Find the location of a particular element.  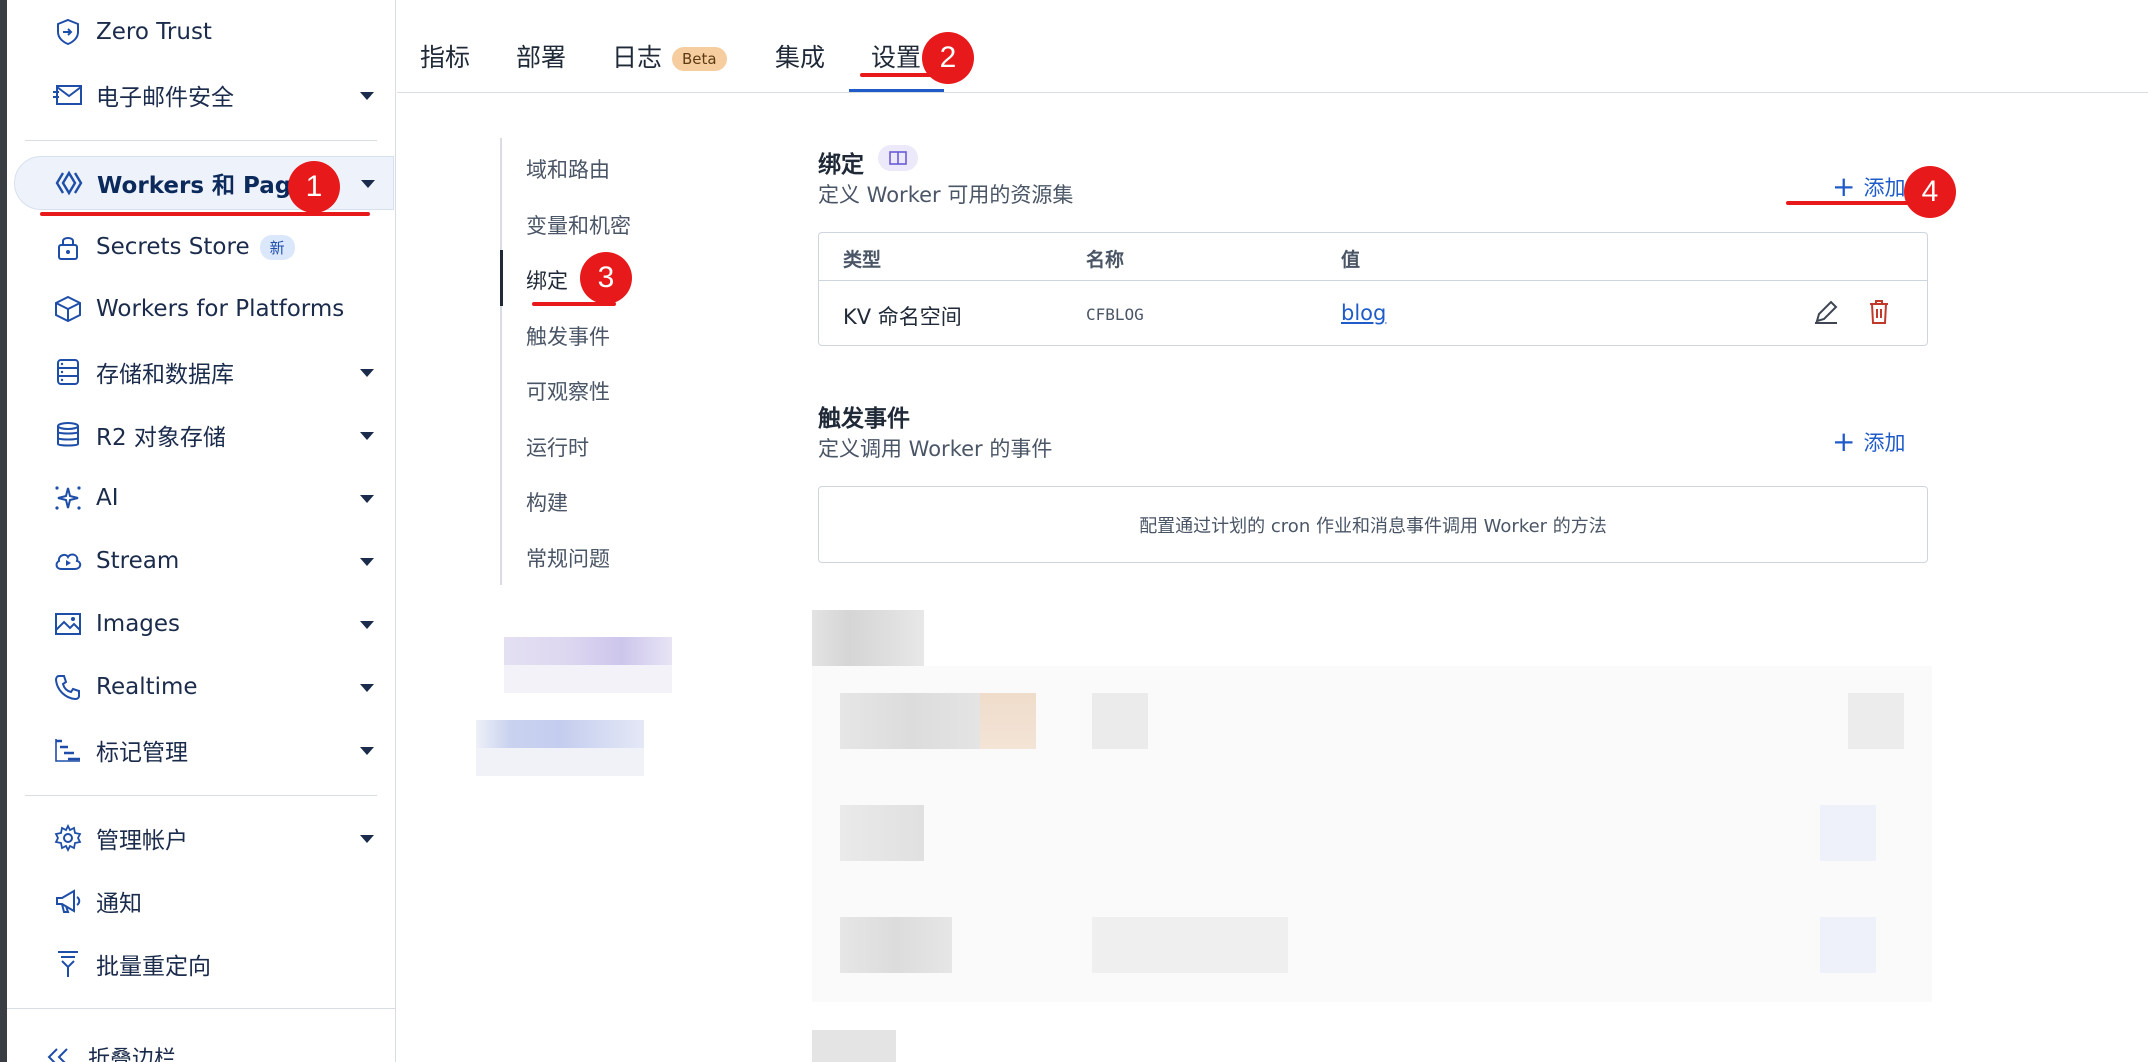

table-header: 类型 名称 值 is located at coordinates (1373, 257).